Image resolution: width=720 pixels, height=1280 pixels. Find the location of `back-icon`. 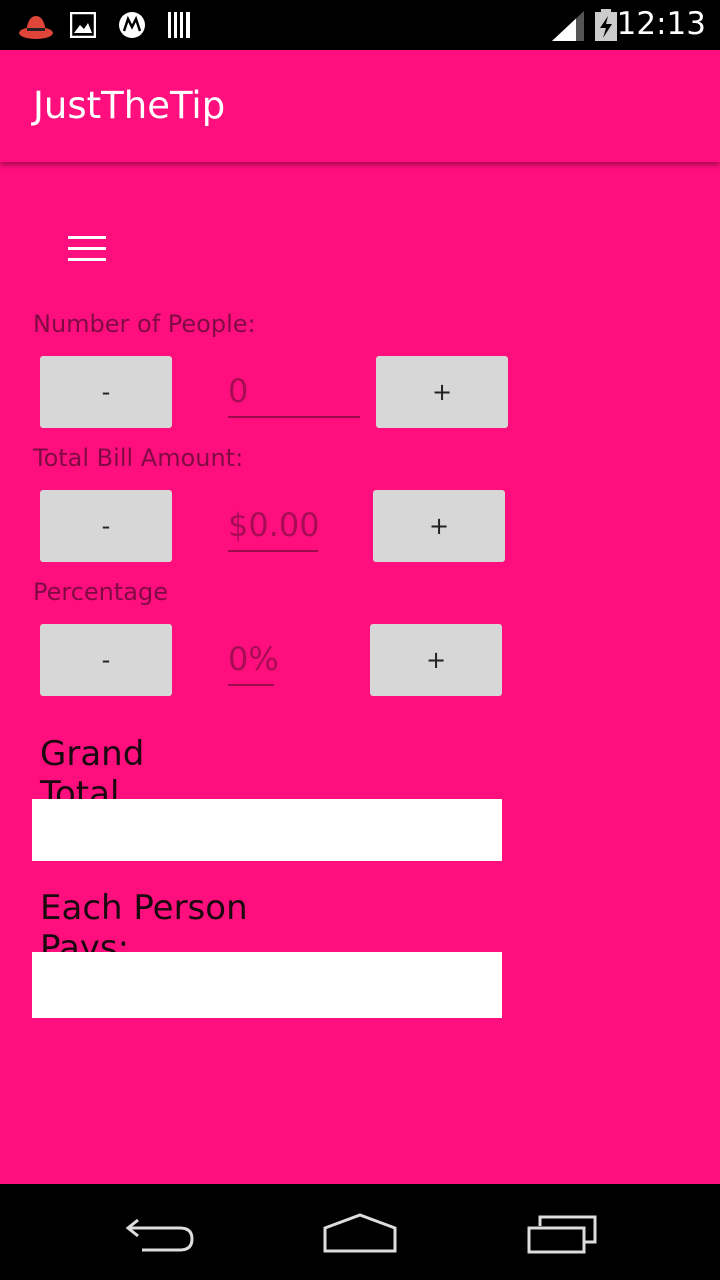

back-icon is located at coordinates (160, 1234).